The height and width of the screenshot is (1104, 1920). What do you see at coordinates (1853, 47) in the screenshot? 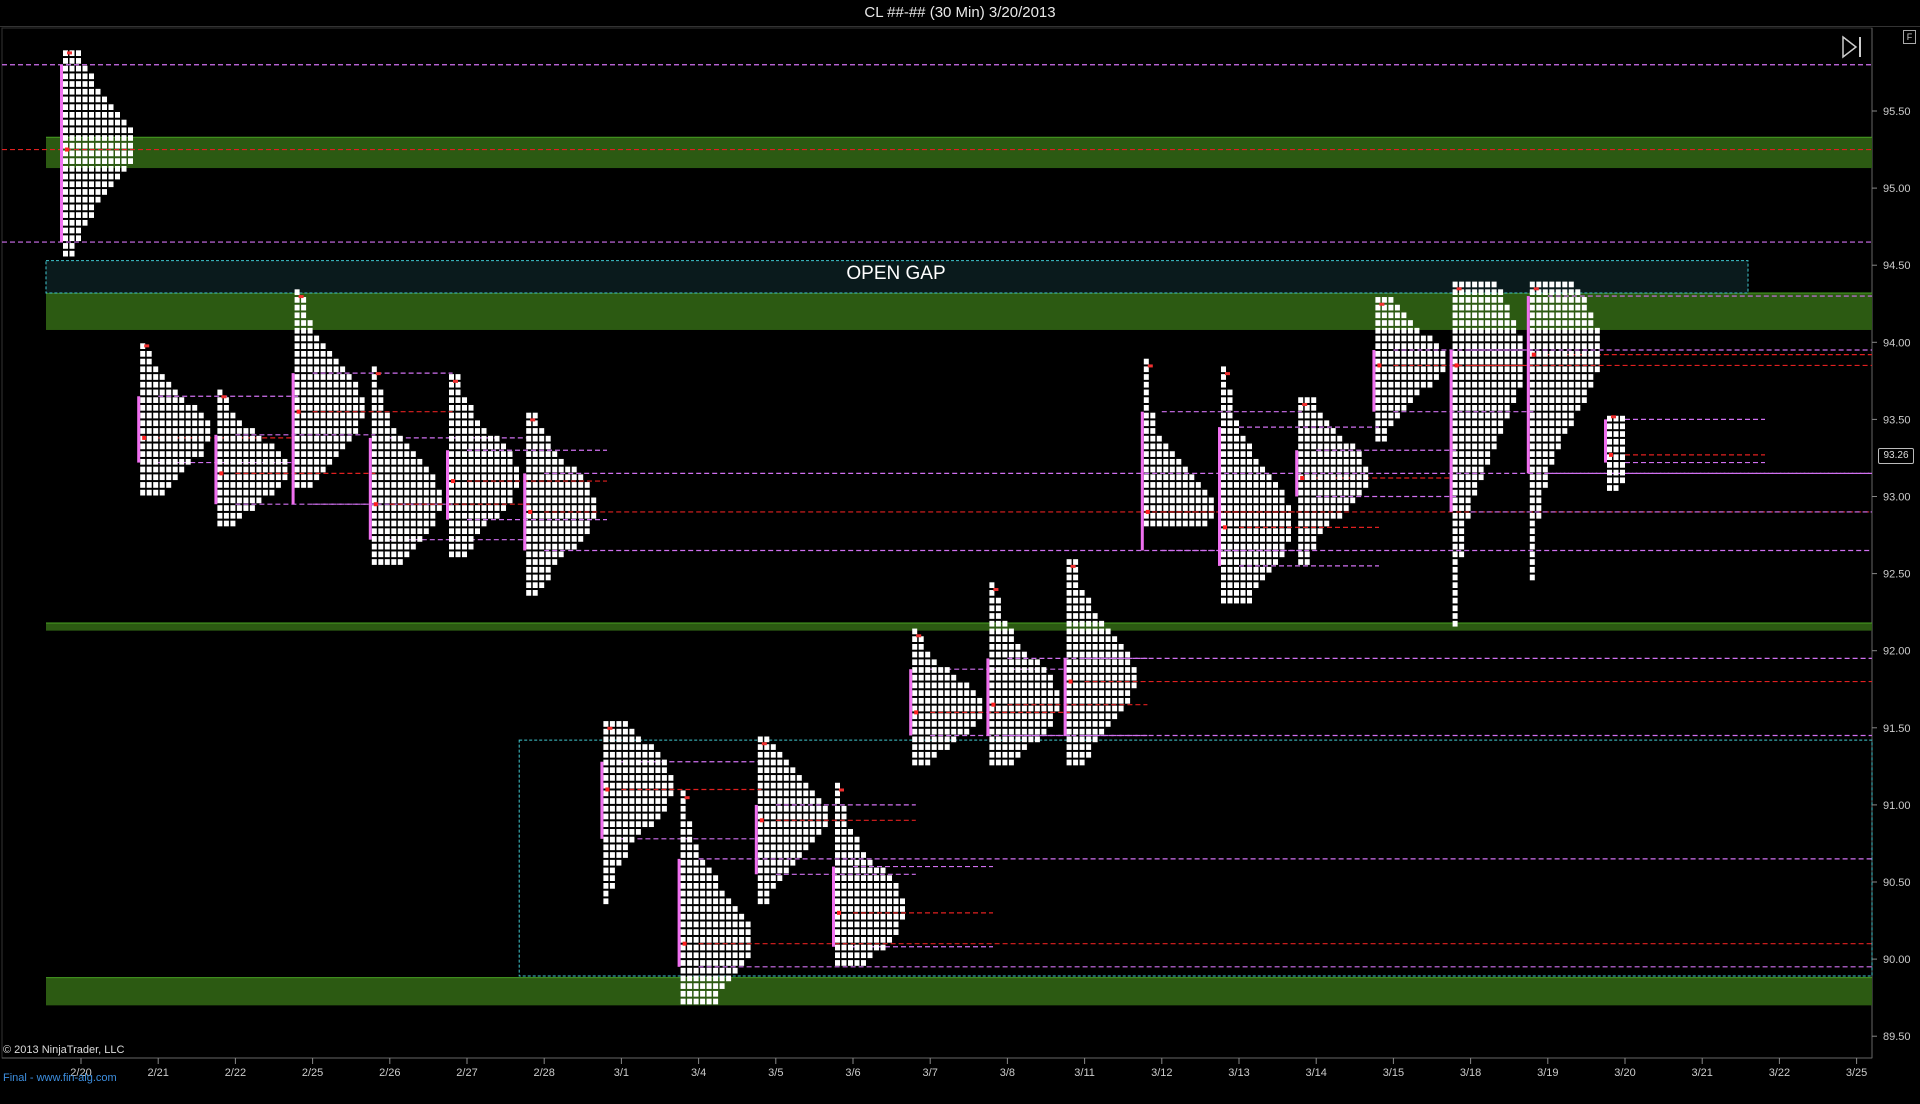
I see `scroll-to-end-icon` at bounding box center [1853, 47].